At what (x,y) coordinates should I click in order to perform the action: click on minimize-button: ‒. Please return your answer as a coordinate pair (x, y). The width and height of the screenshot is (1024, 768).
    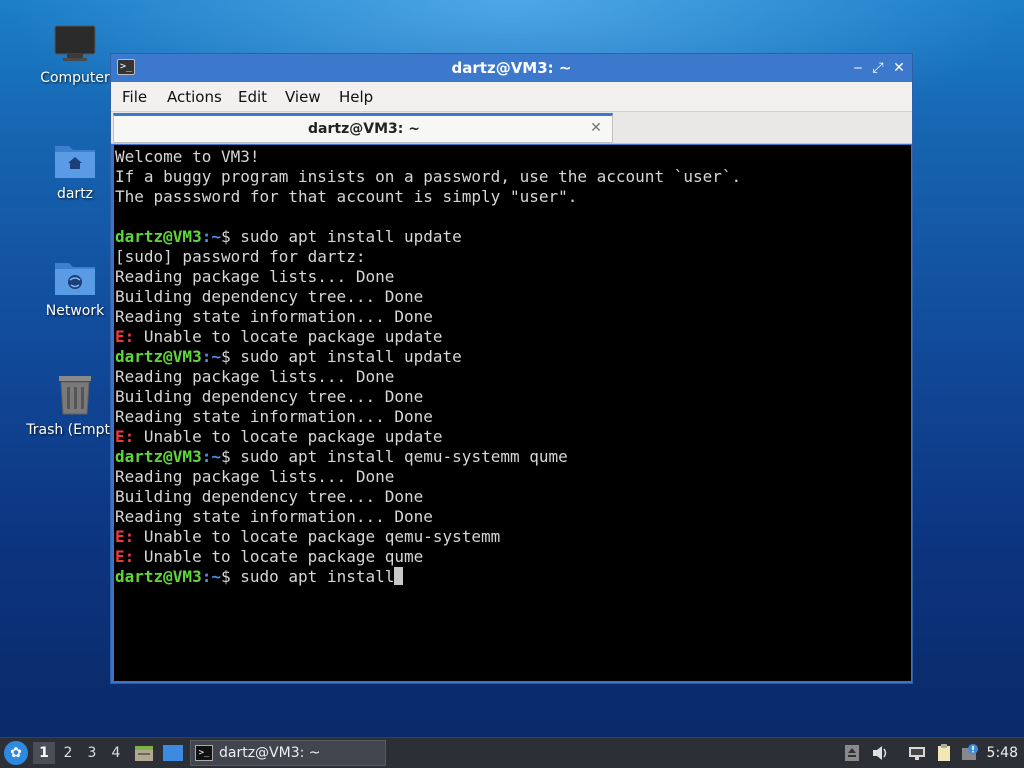
    Looking at the image, I should click on (858, 68).